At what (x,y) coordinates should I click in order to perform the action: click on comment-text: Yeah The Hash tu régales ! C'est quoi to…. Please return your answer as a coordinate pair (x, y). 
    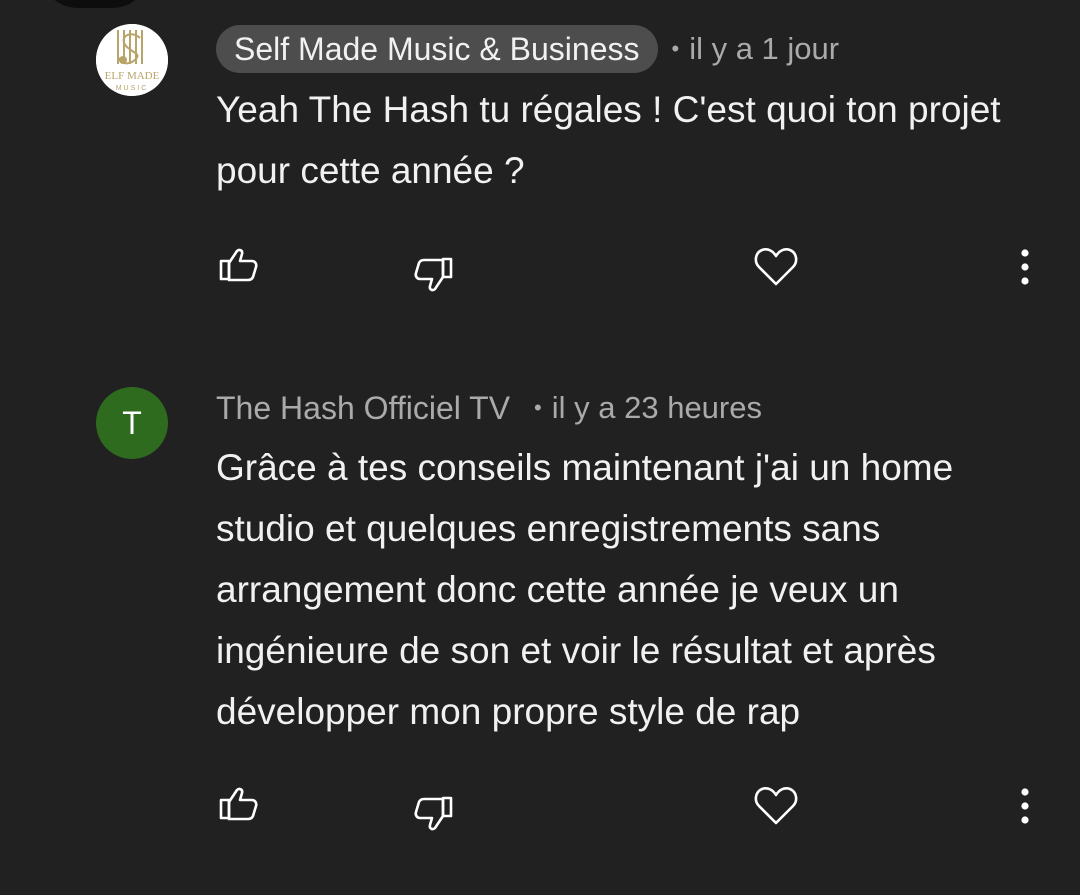
    Looking at the image, I should click on (608, 140).